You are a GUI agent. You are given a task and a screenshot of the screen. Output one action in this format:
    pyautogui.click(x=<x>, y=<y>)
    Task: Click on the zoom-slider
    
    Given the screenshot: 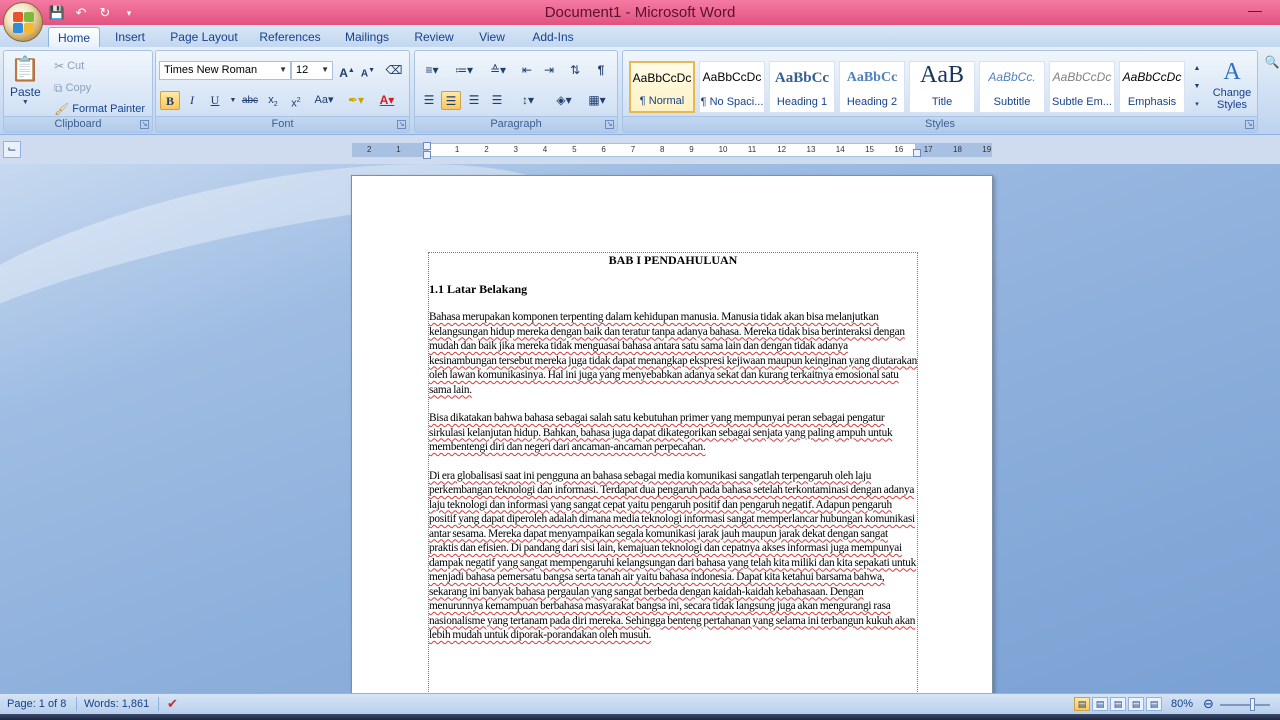 What is the action you would take?
    pyautogui.click(x=1245, y=705)
    